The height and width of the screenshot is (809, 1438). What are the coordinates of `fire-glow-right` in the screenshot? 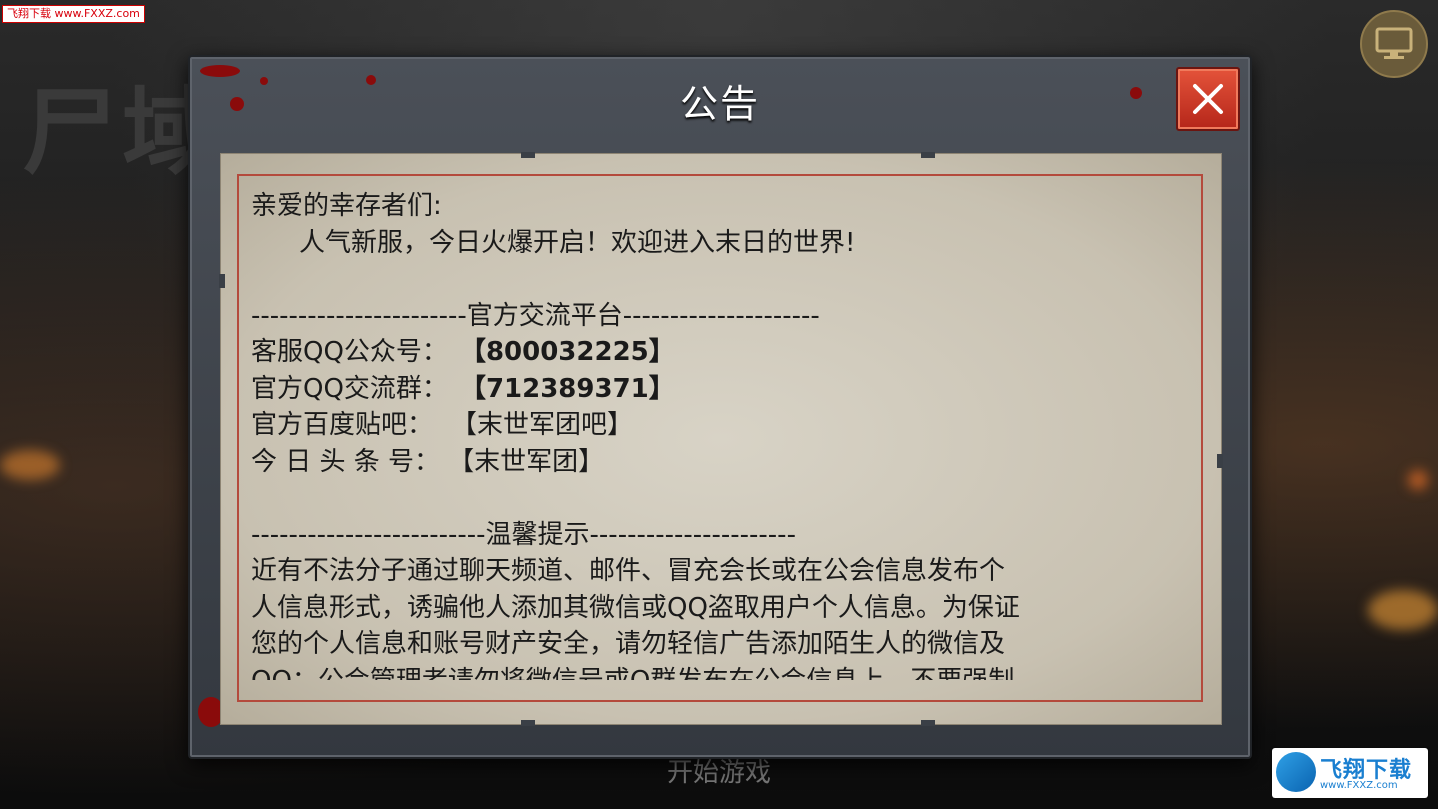 It's located at (1403, 610).